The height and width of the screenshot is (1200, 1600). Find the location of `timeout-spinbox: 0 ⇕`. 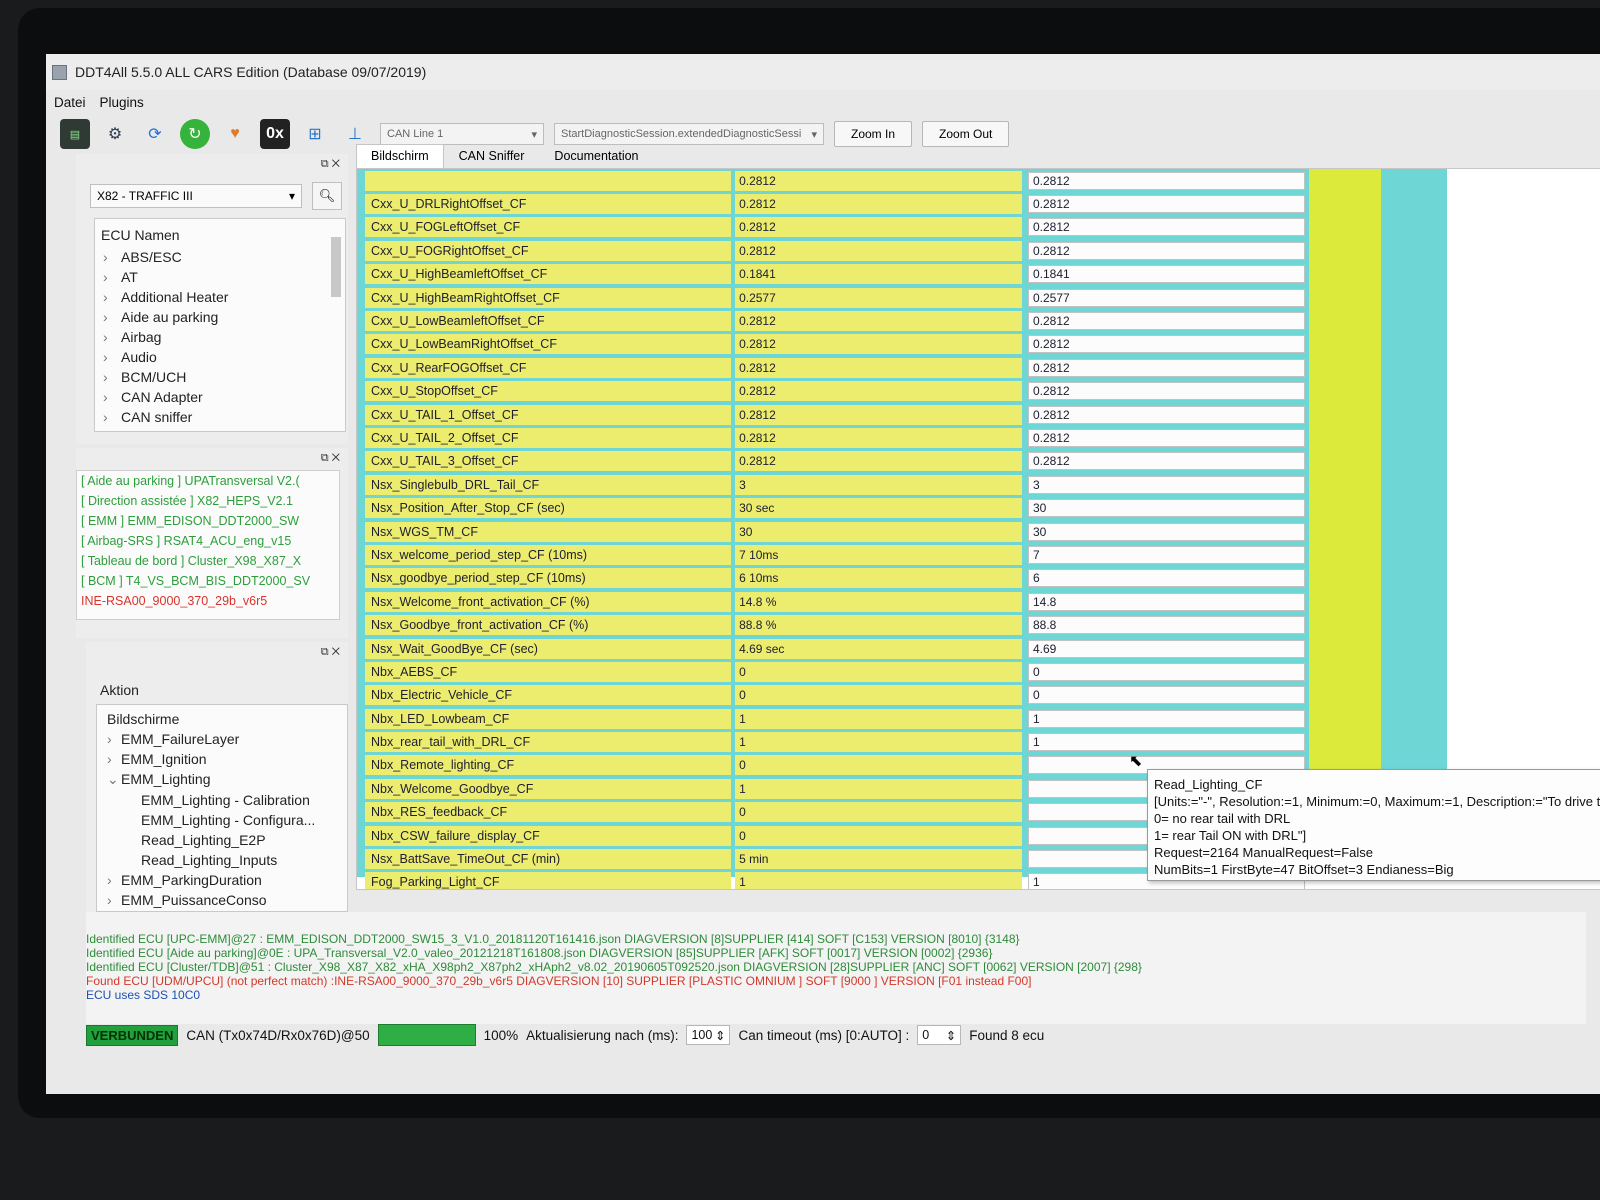

timeout-spinbox: 0 ⇕ is located at coordinates (939, 1035).